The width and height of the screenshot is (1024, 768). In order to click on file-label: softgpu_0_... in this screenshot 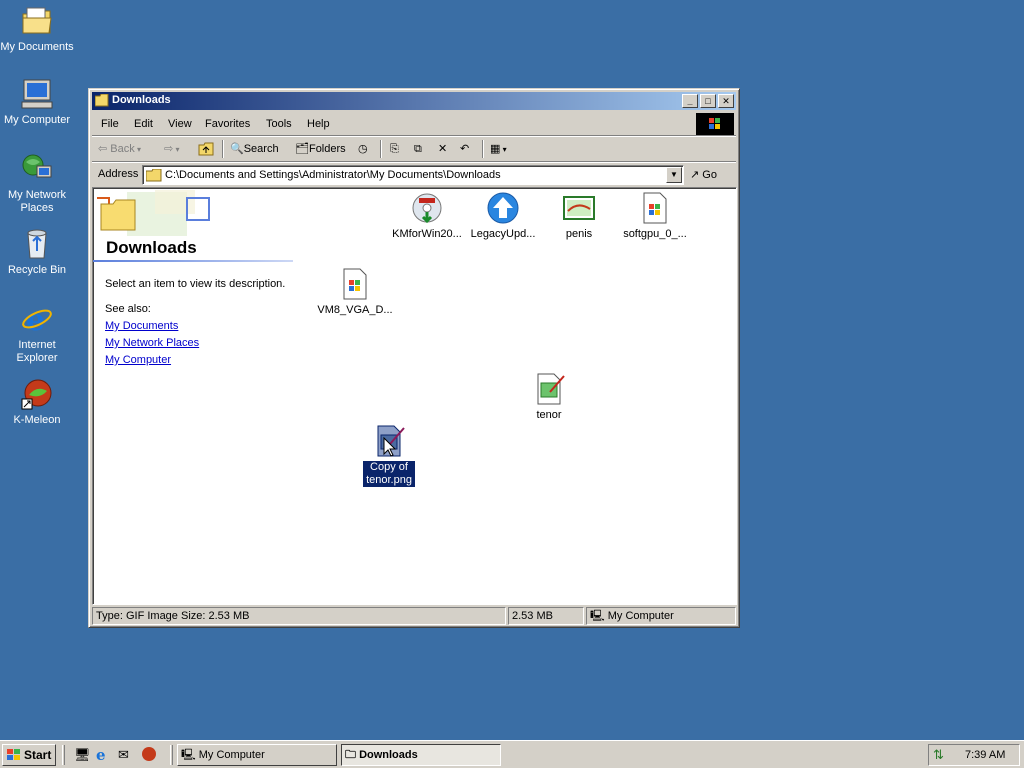, I will do `click(655, 234)`.